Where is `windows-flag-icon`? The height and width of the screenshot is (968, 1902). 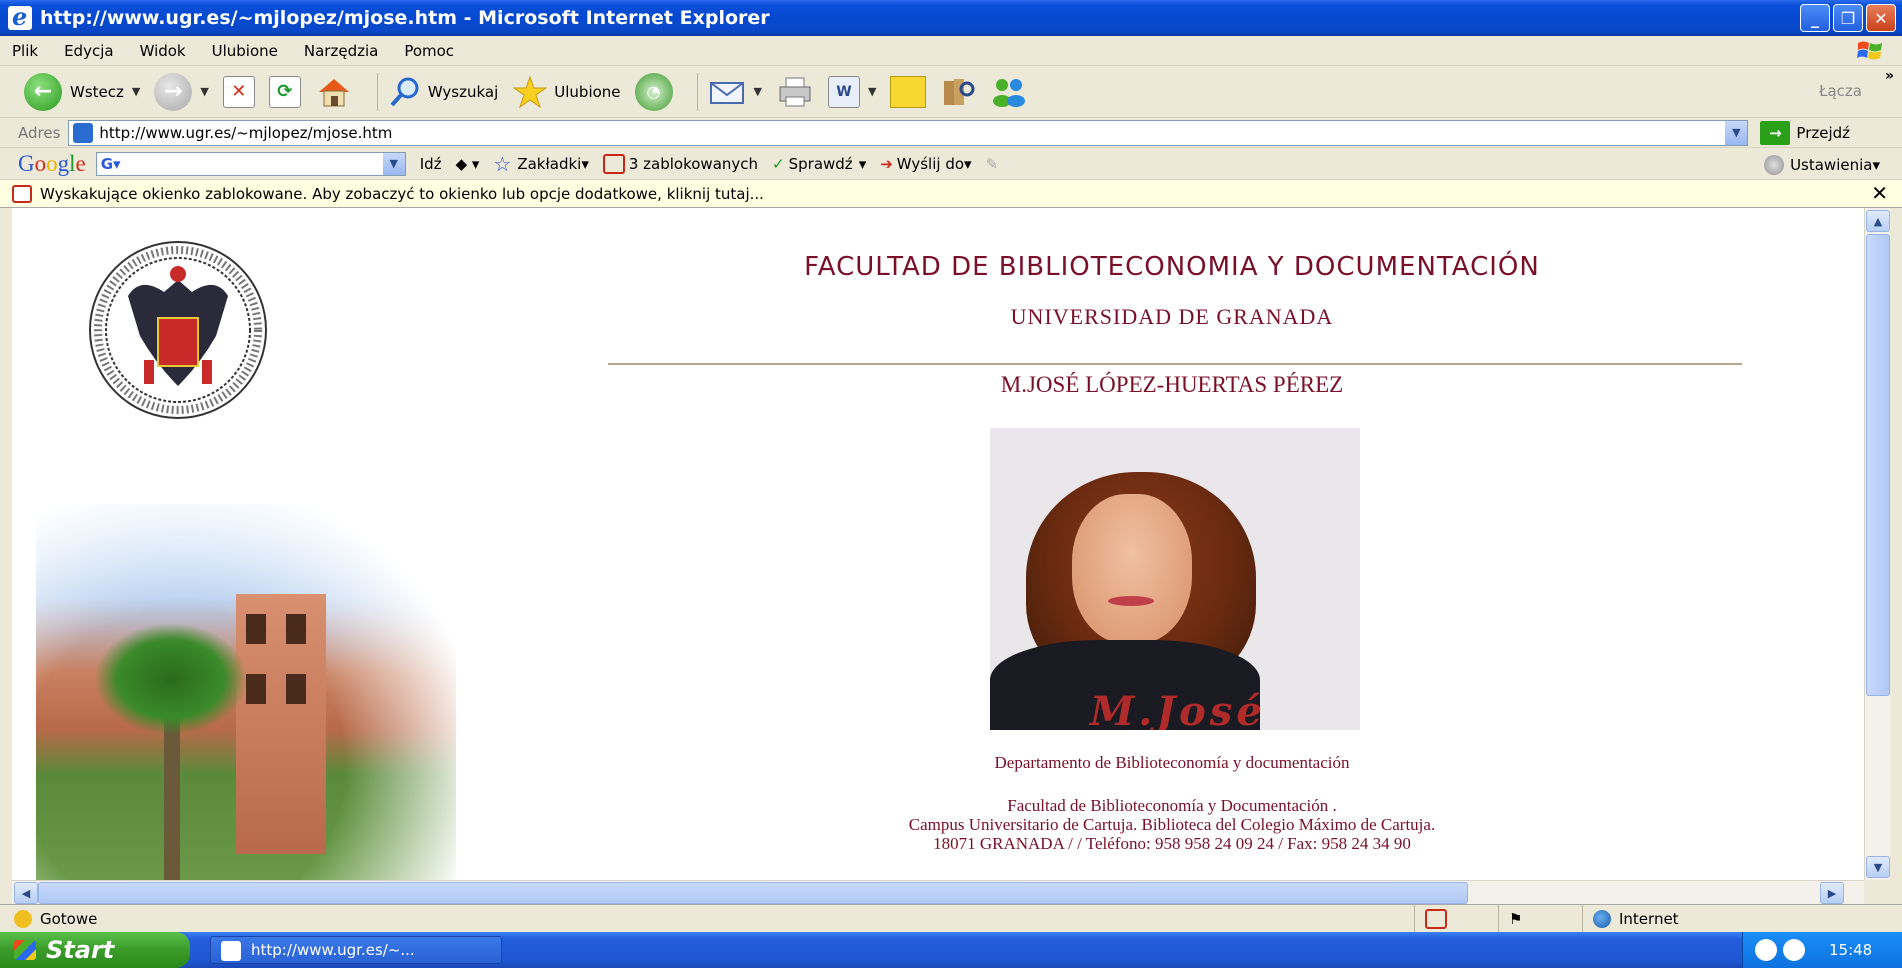
windows-flag-icon is located at coordinates (25, 950).